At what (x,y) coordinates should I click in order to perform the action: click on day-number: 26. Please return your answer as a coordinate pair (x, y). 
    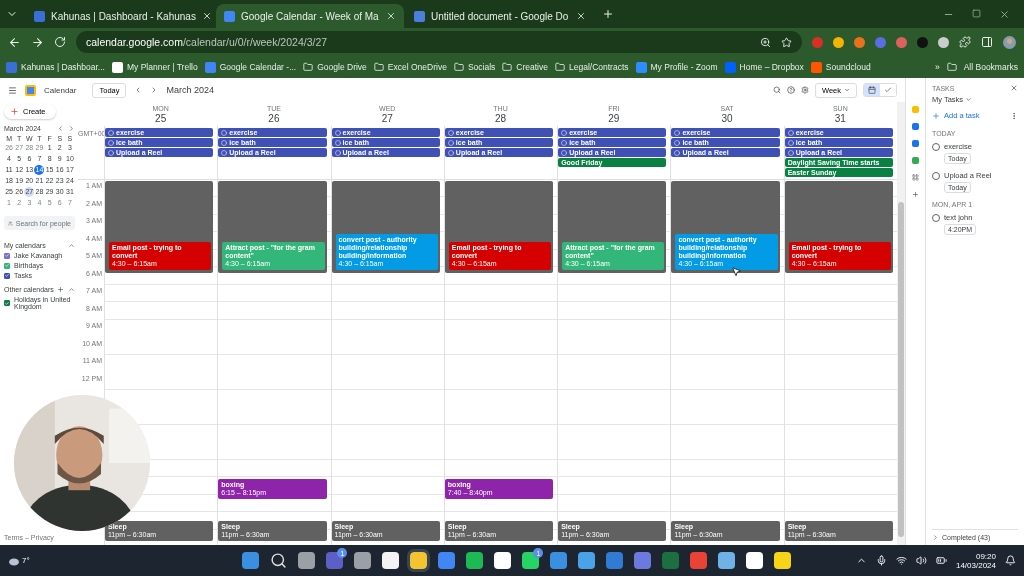
    Looking at the image, I should click on (274, 118).